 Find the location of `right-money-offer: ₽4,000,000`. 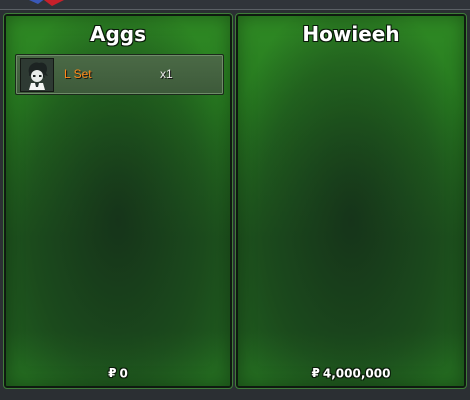

right-money-offer: ₽4,000,000 is located at coordinates (351, 373).